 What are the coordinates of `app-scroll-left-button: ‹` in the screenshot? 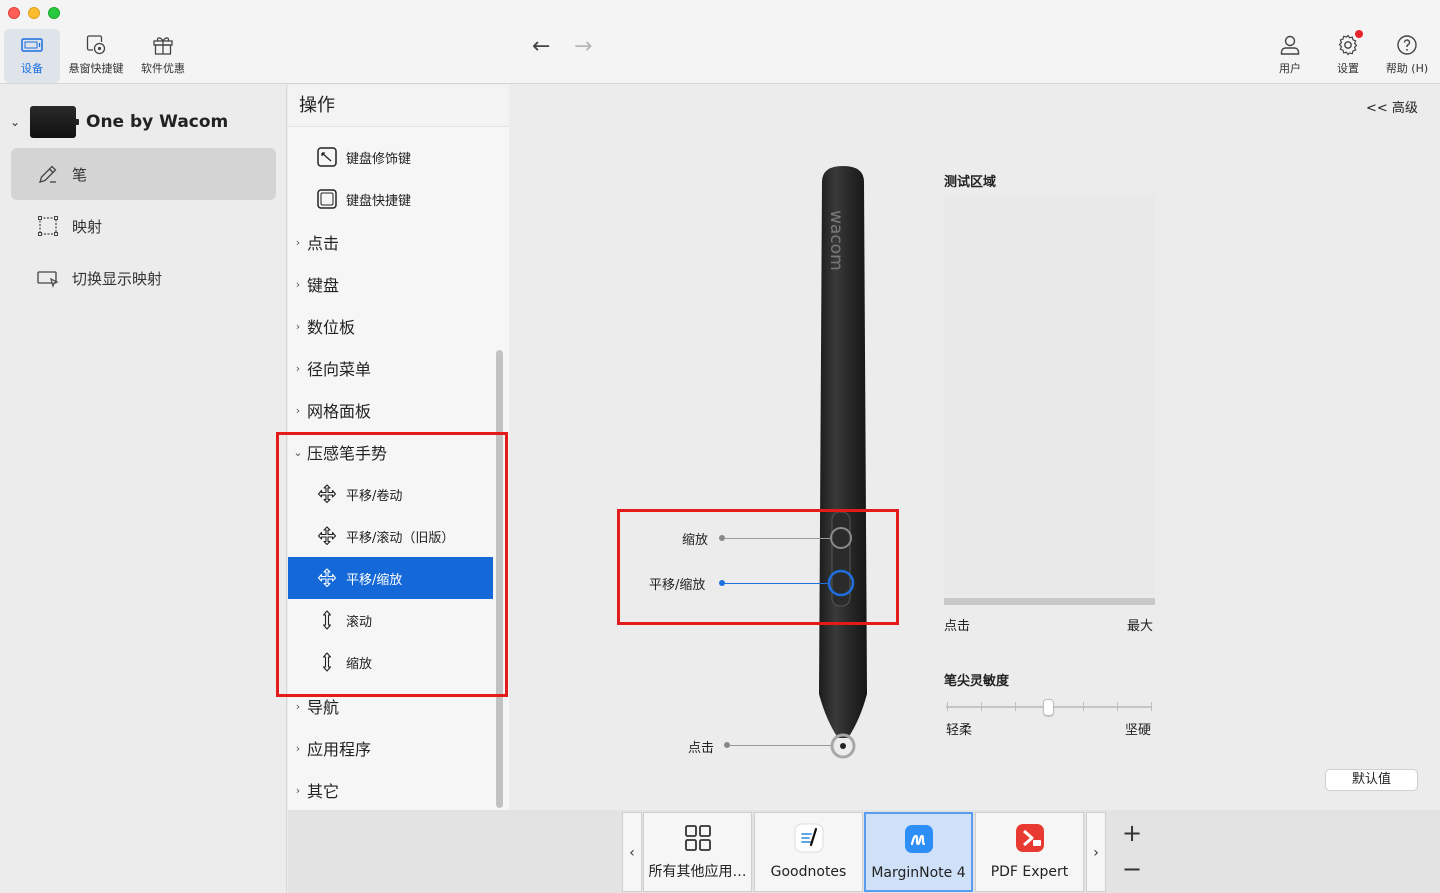 It's located at (632, 852).